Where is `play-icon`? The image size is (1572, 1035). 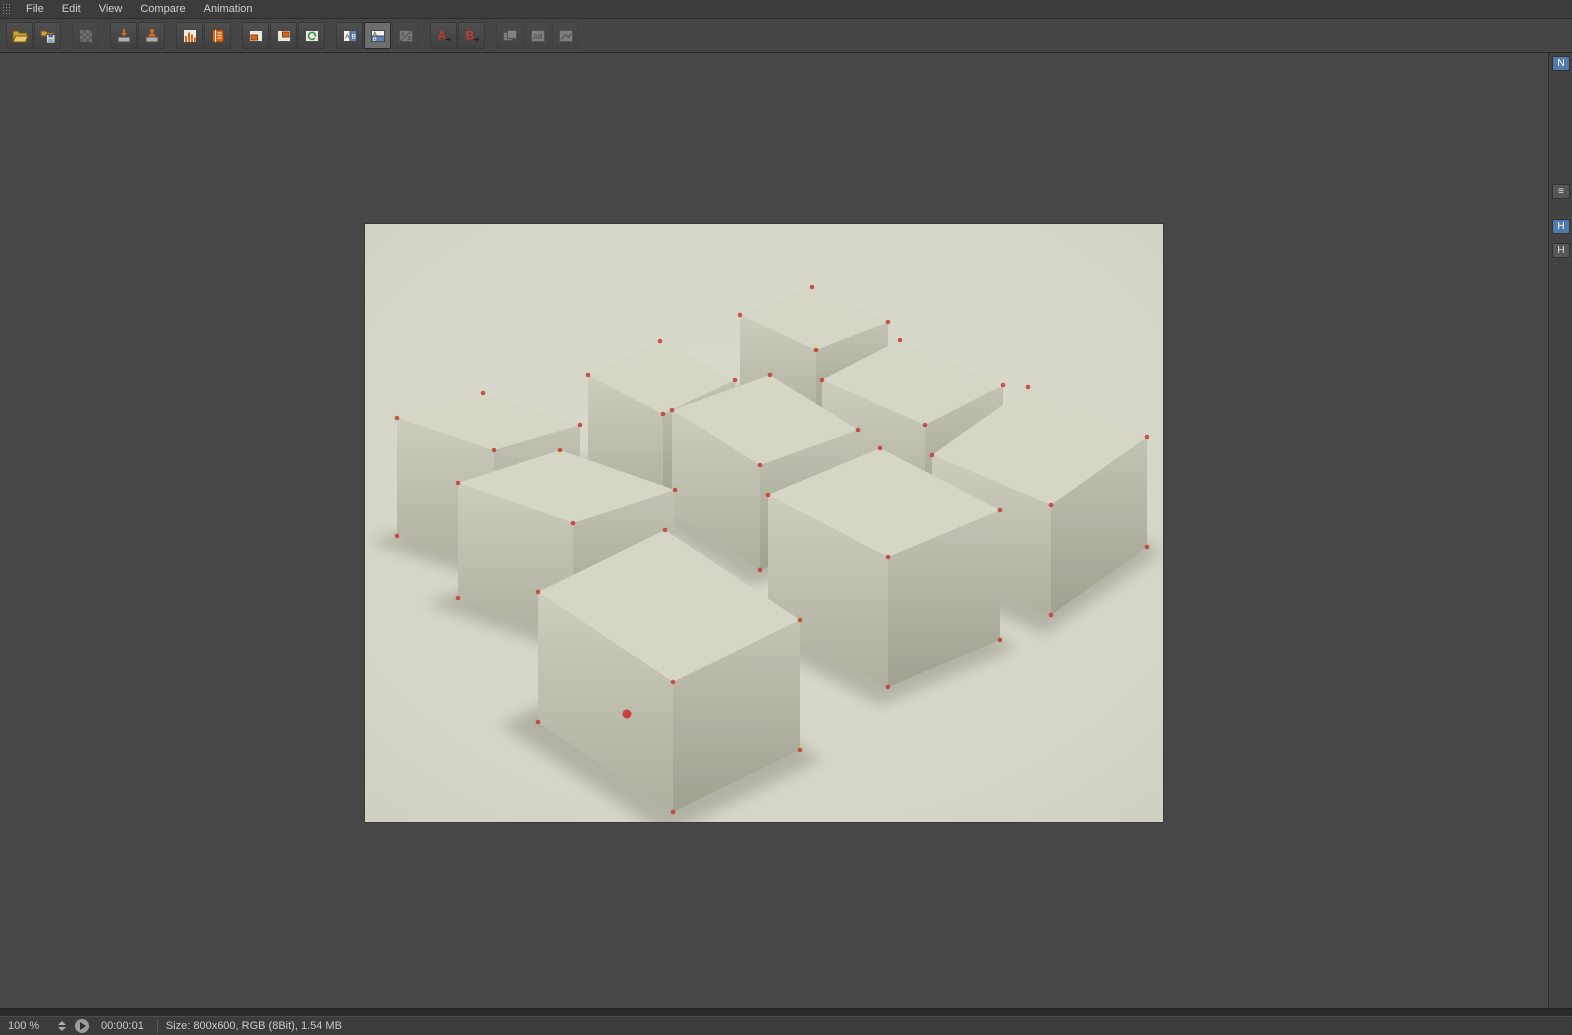
play-icon is located at coordinates (83, 1026).